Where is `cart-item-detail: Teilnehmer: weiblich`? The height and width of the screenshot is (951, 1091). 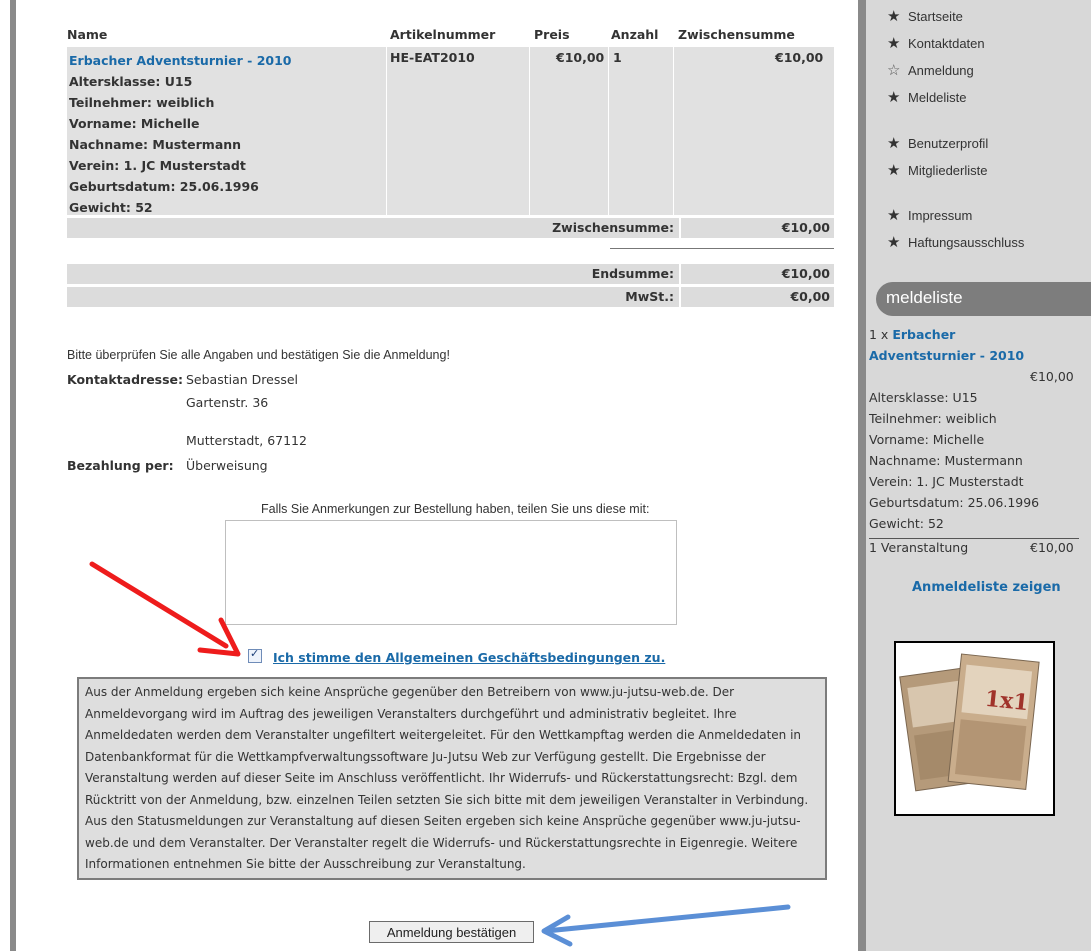
cart-item-detail: Teilnehmer: weiblich is located at coordinates (142, 102).